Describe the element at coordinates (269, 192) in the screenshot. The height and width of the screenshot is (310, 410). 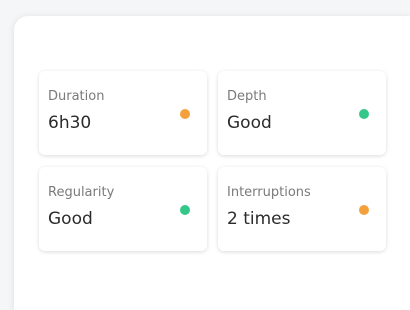
I see `metric-label: Interruptions` at that location.